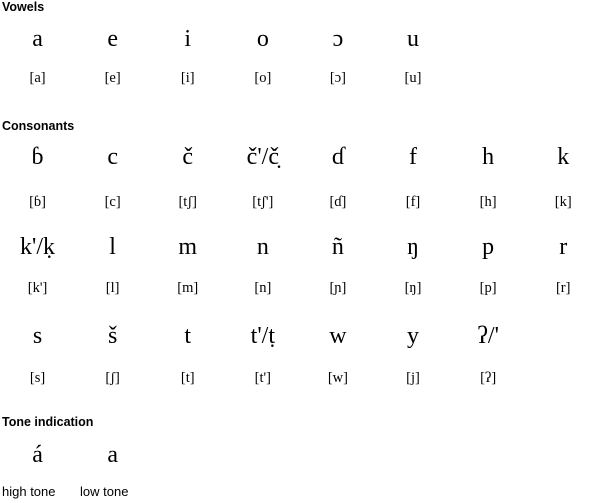 The width and height of the screenshot is (601, 503). What do you see at coordinates (488, 378) in the screenshot?
I see `consonant-ipa: [ʔ]` at bounding box center [488, 378].